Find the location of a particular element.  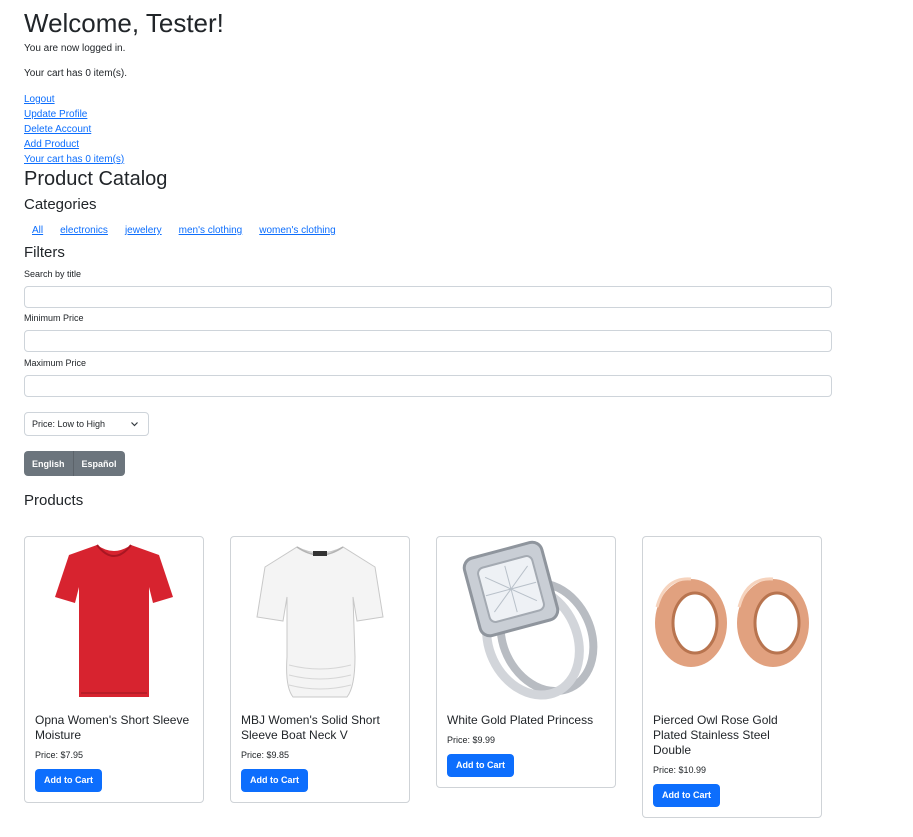

logout-link: Logout is located at coordinates (74, 99).